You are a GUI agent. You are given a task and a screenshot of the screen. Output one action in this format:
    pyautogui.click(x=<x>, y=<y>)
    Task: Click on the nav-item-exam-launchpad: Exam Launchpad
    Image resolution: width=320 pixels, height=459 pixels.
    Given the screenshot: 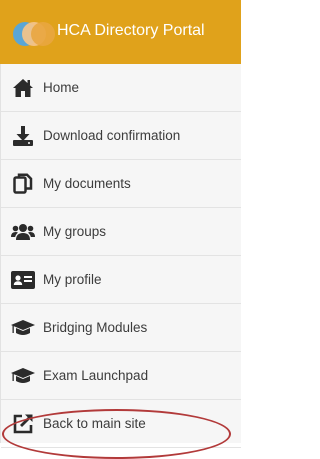 What is the action you would take?
    pyautogui.click(x=121, y=376)
    